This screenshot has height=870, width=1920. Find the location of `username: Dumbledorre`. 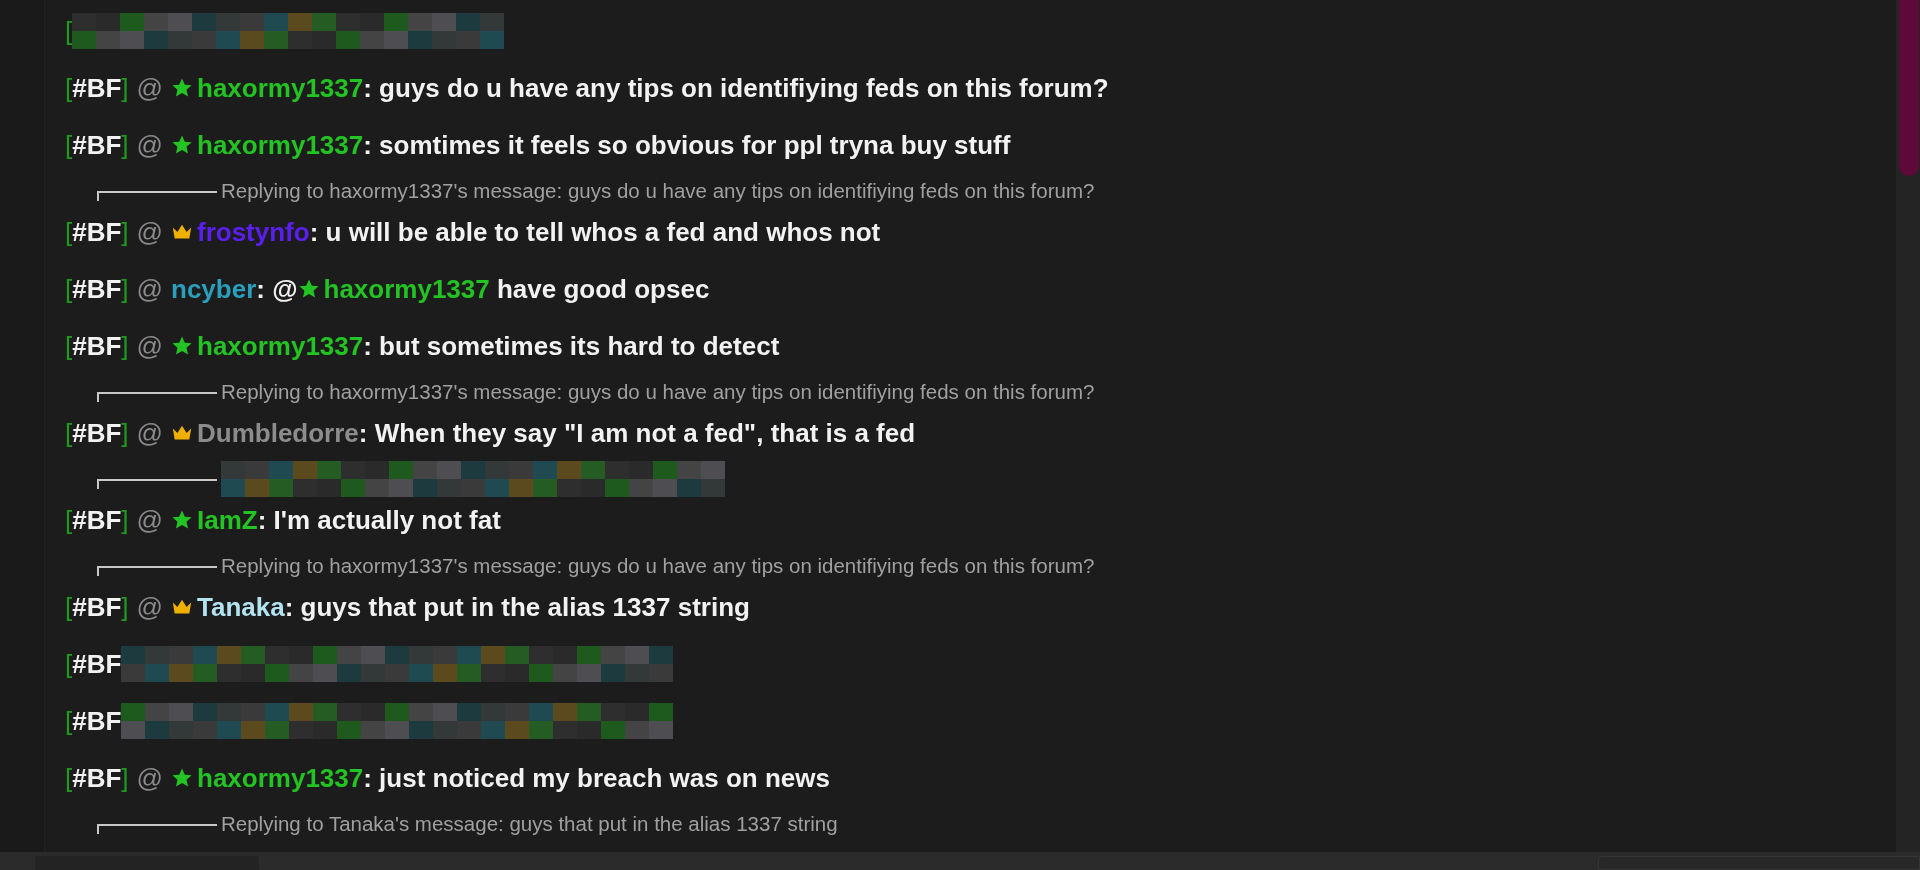

username: Dumbledorre is located at coordinates (278, 433).